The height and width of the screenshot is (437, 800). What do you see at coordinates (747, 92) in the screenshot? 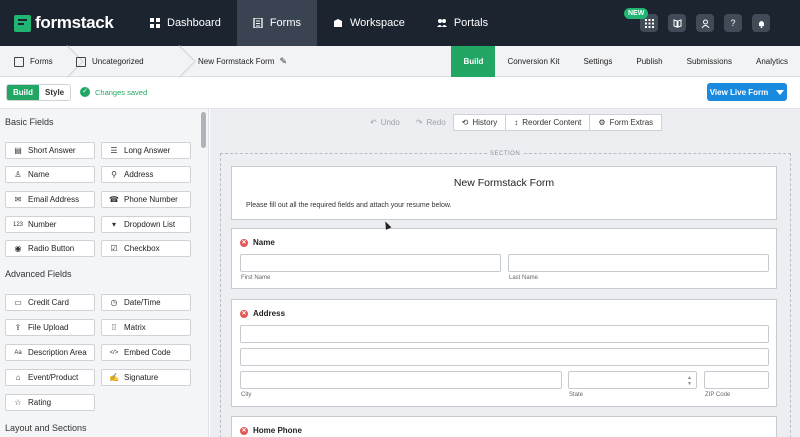
I see `view-live-form-button: View Live Form` at bounding box center [747, 92].